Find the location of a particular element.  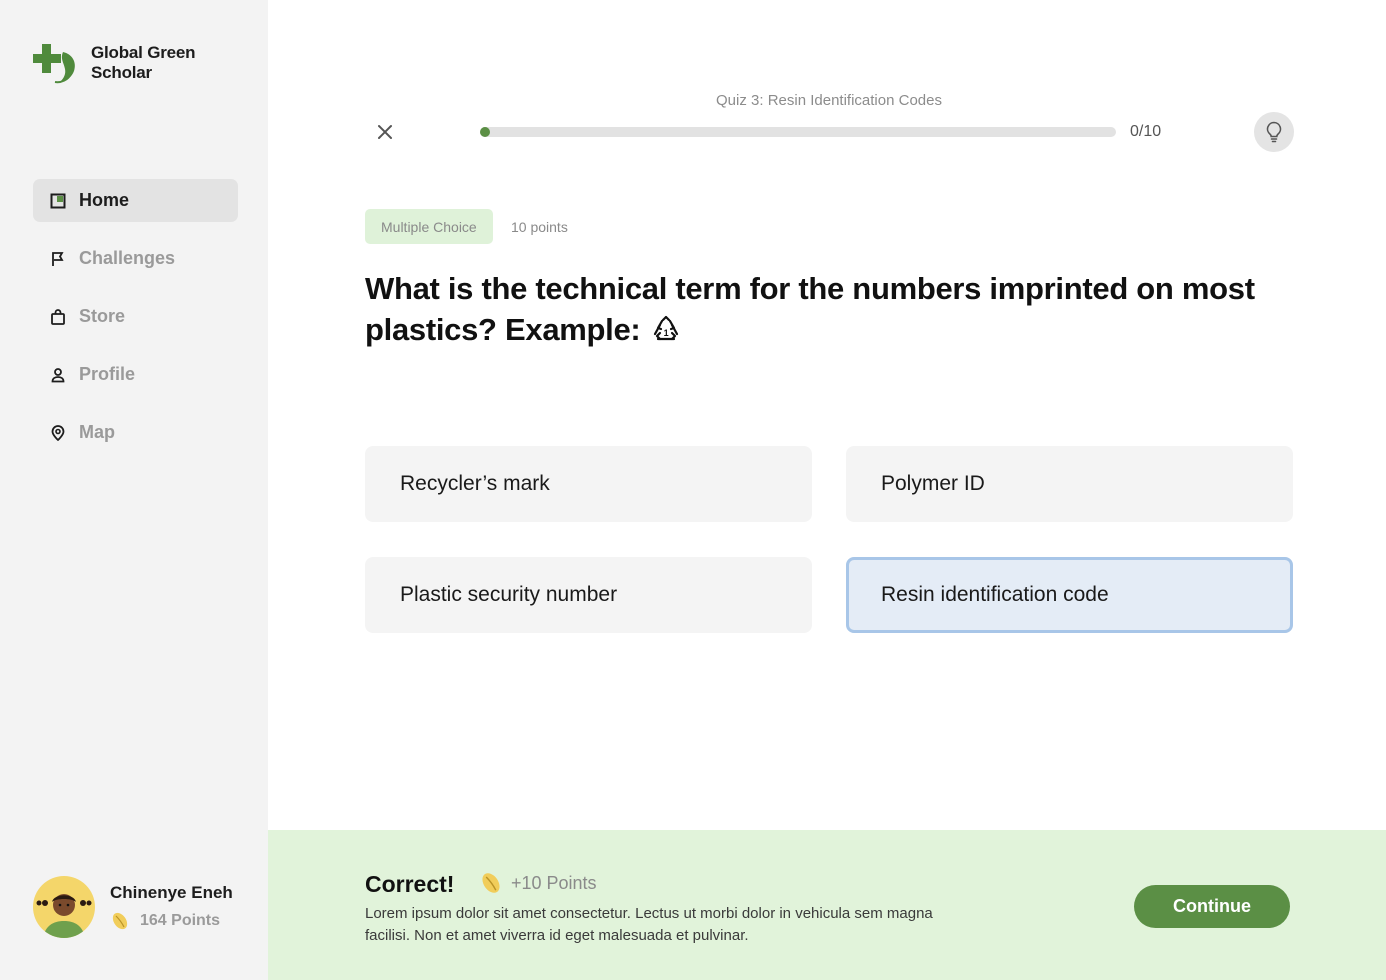

avatar is located at coordinates (64, 907).